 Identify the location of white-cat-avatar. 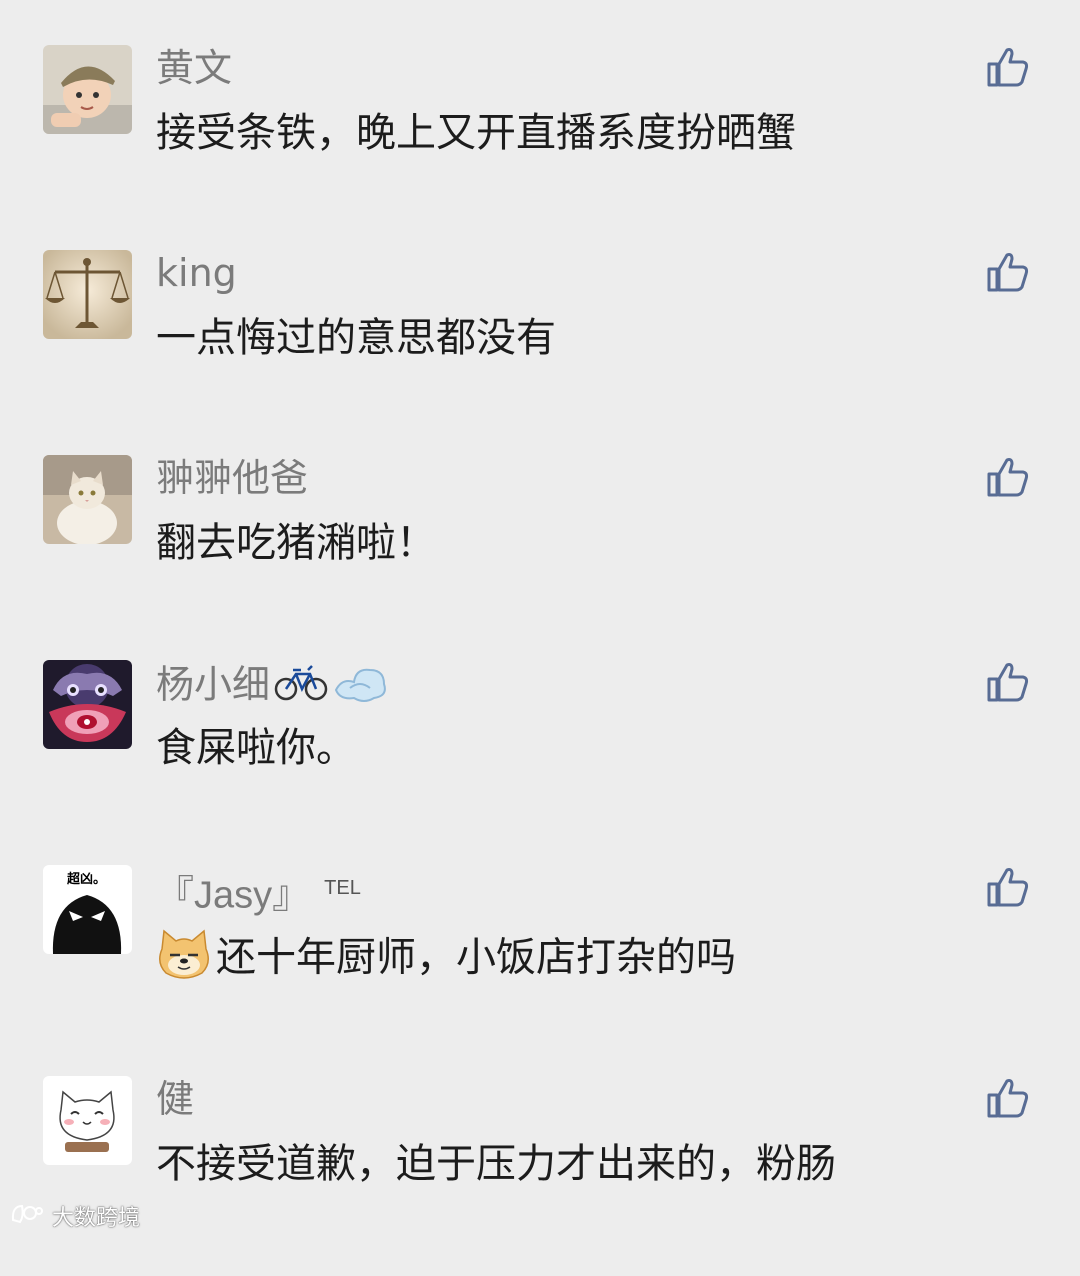
(87, 1120).